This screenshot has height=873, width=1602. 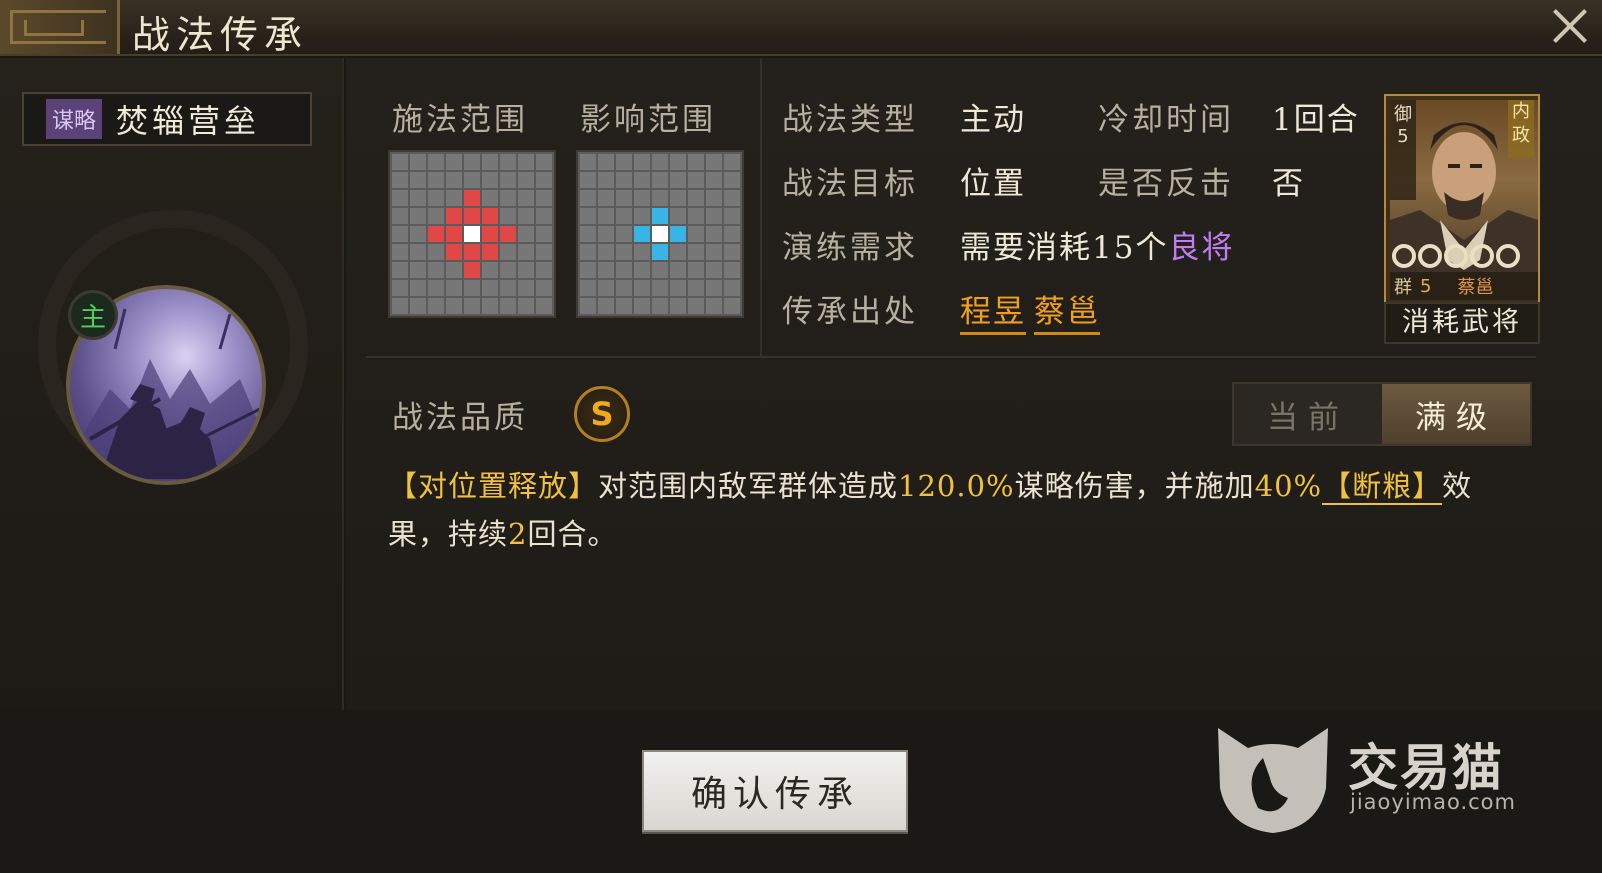 I want to click on effect-range-label: 影响范围, so click(x=648, y=120).